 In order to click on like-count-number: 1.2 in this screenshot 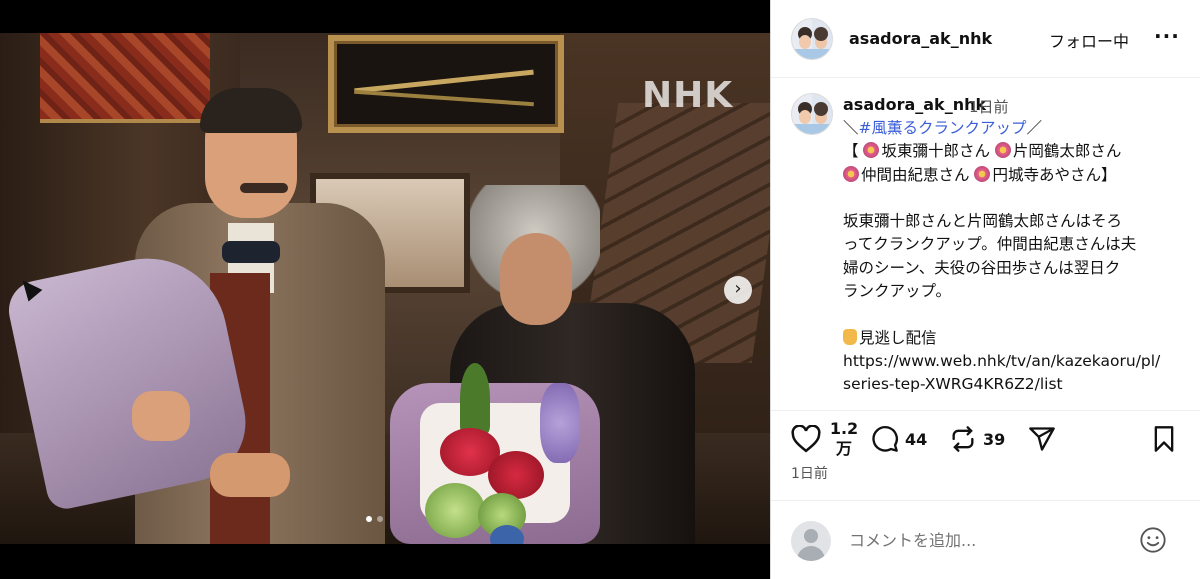, I will do `click(844, 428)`.